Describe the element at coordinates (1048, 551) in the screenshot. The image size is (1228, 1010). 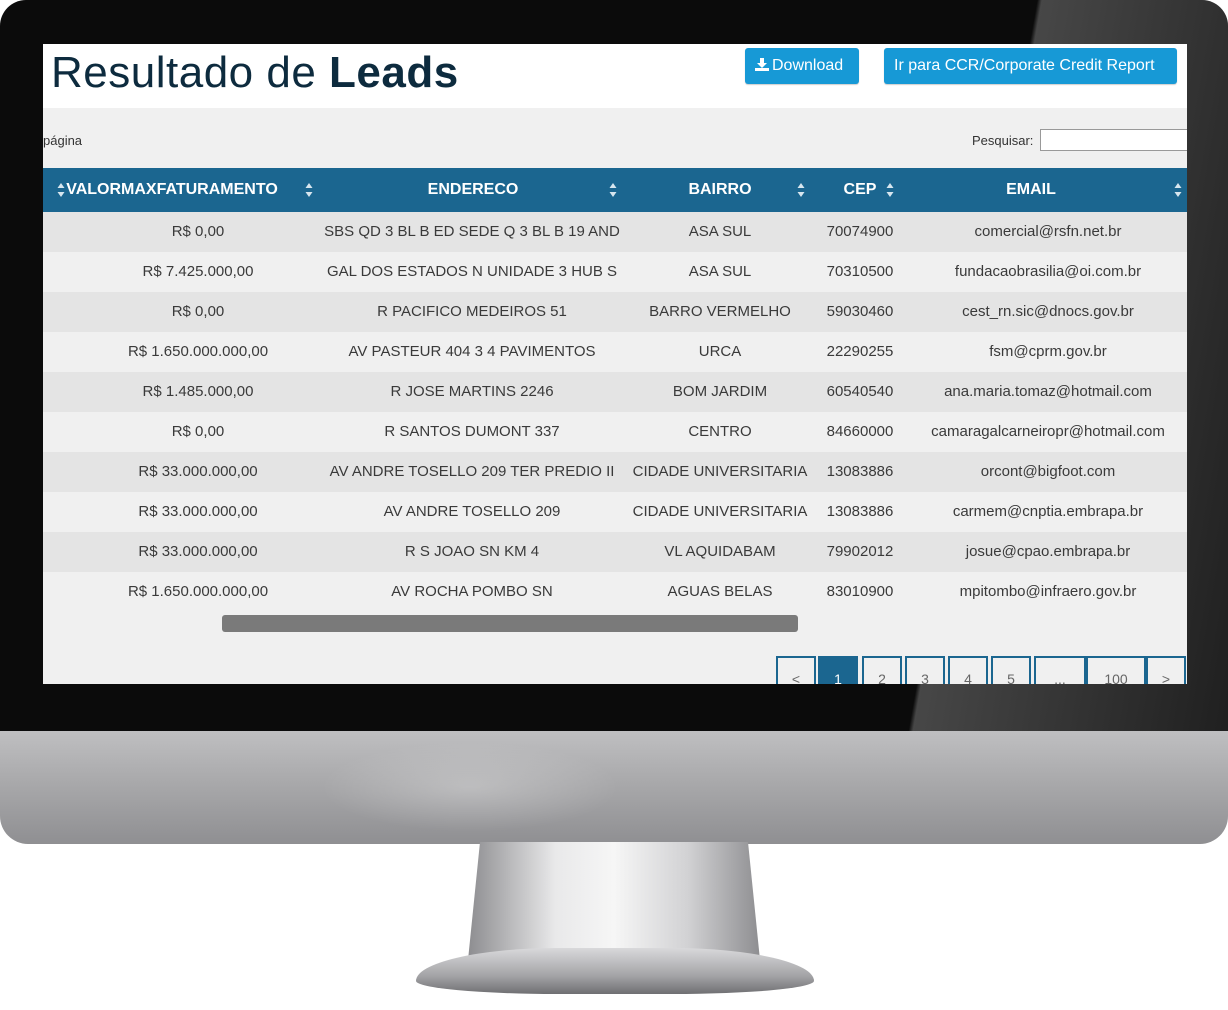
I see `cell-email: josue@cpao.embrapa.br` at that location.